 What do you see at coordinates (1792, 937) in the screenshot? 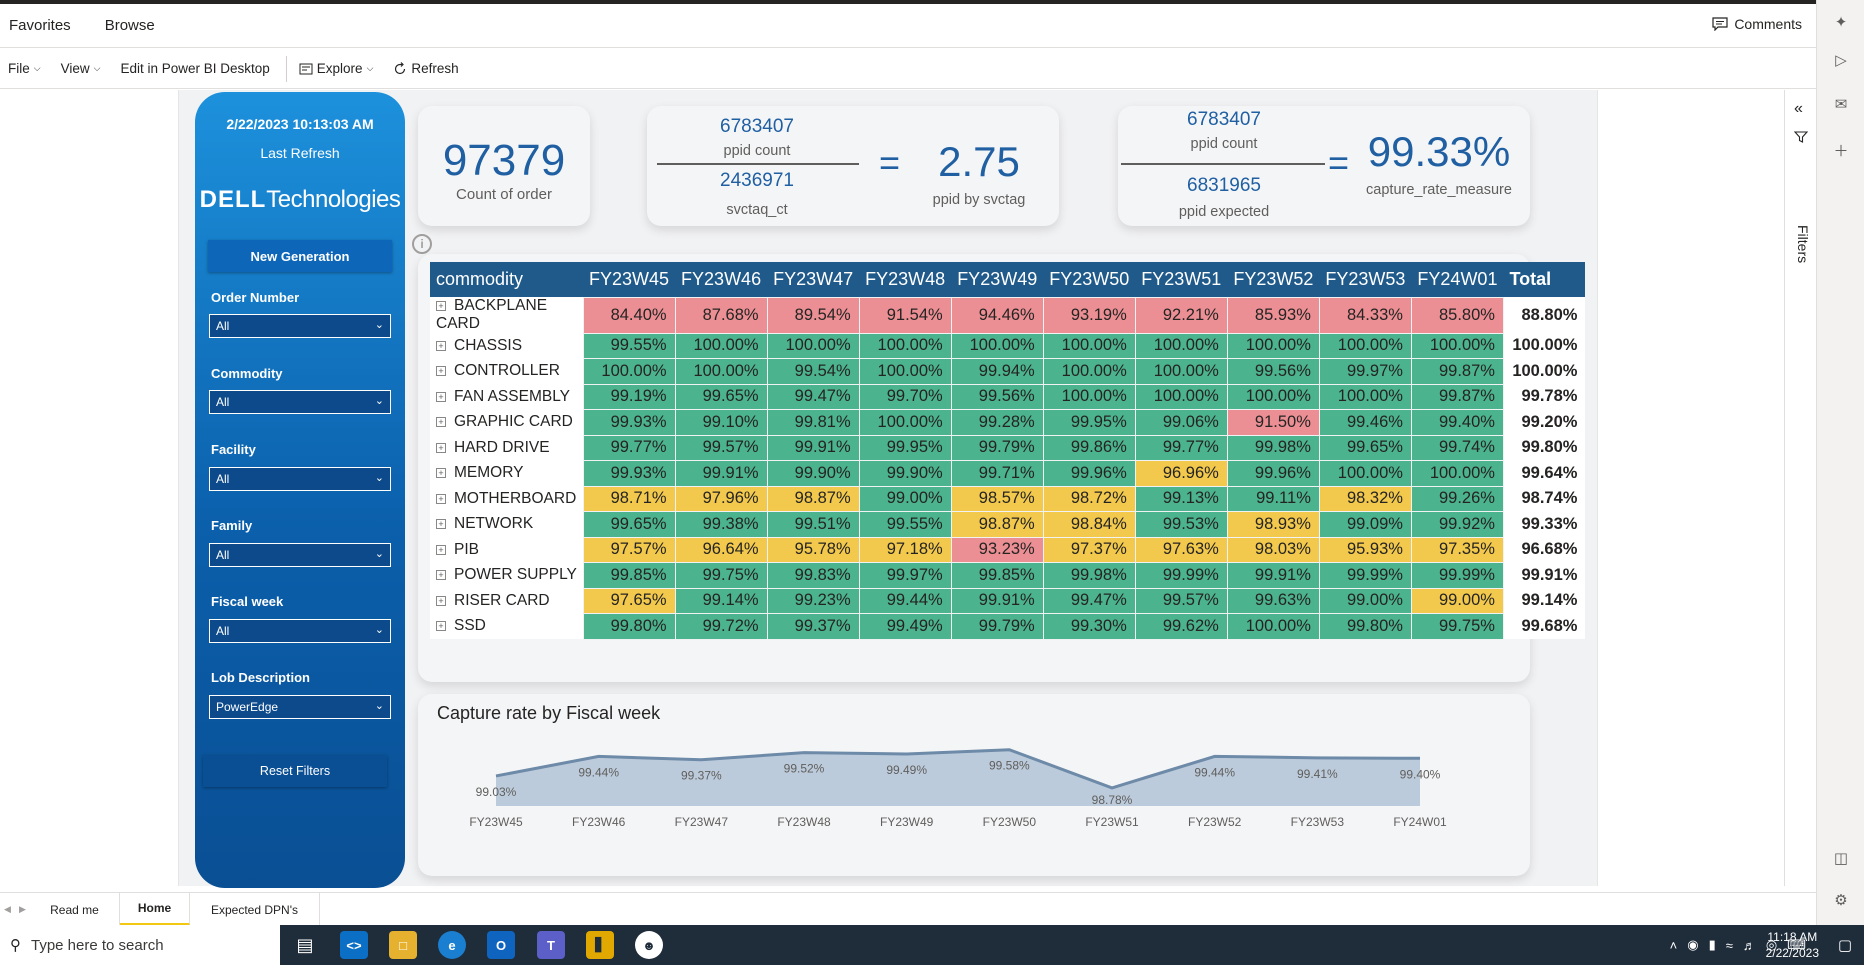
I see `clock-time: 11:18 AM` at bounding box center [1792, 937].